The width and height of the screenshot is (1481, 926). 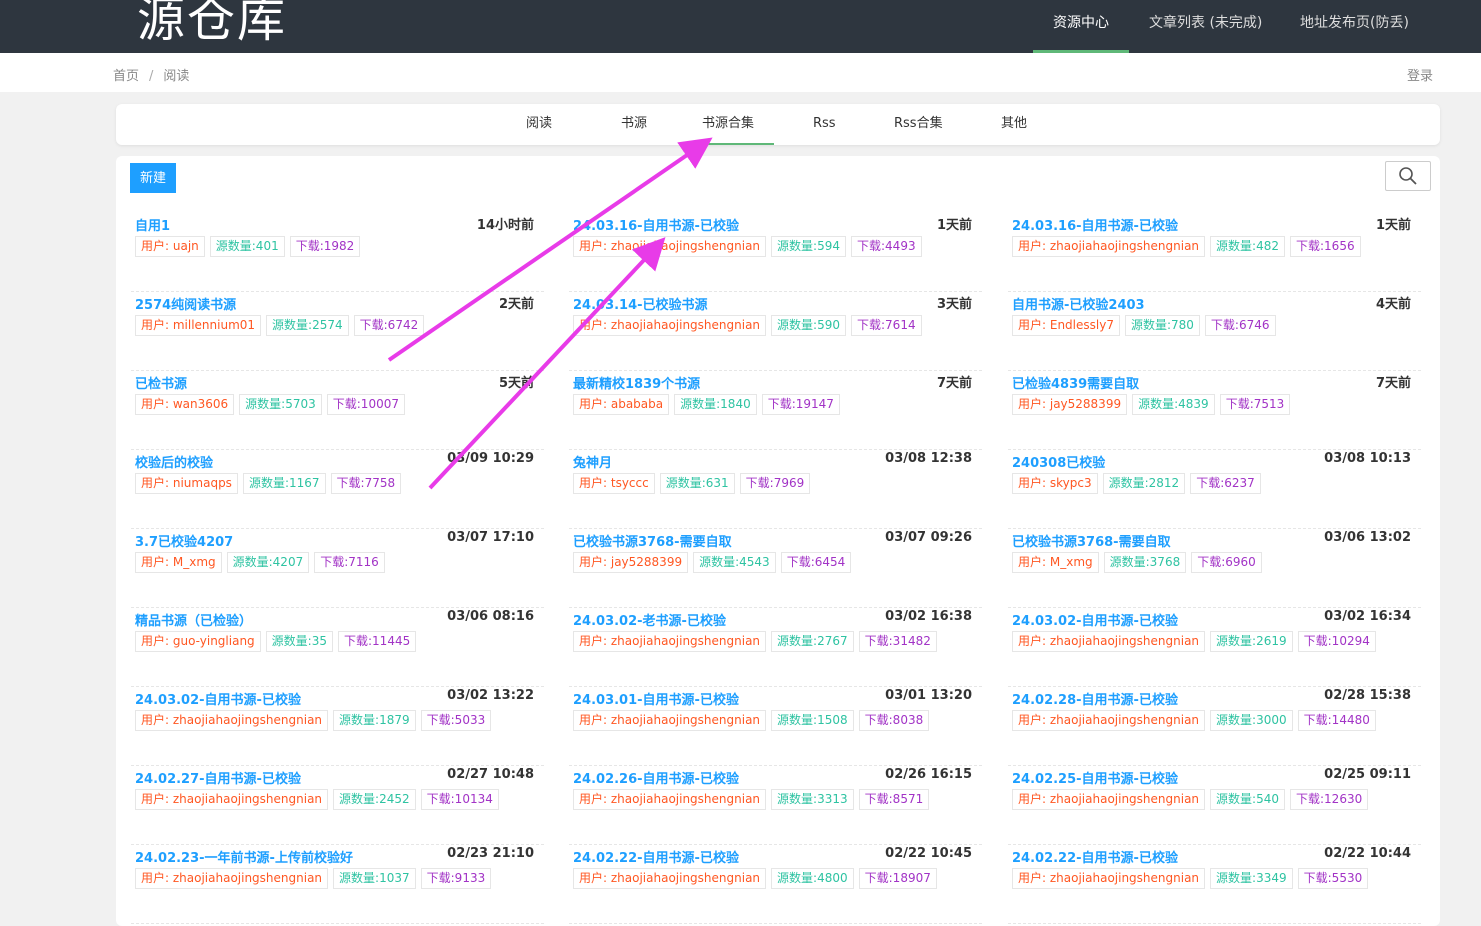 What do you see at coordinates (212, 25) in the screenshot?
I see `site-logo: 源仓库` at bounding box center [212, 25].